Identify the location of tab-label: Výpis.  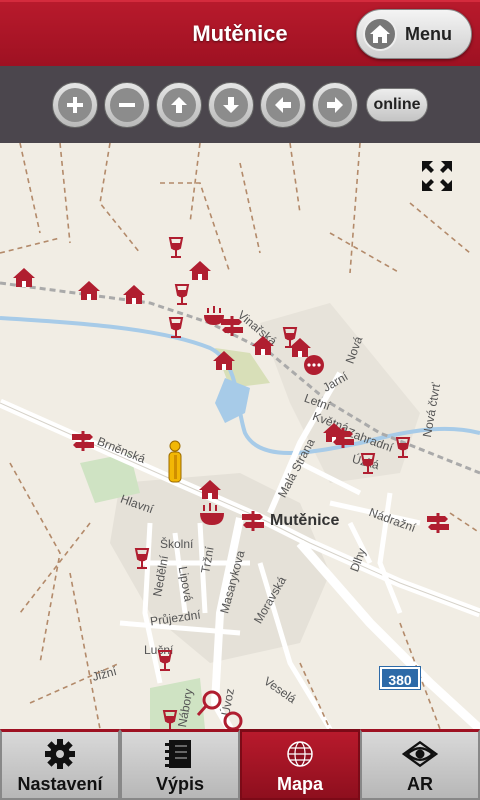
(180, 783).